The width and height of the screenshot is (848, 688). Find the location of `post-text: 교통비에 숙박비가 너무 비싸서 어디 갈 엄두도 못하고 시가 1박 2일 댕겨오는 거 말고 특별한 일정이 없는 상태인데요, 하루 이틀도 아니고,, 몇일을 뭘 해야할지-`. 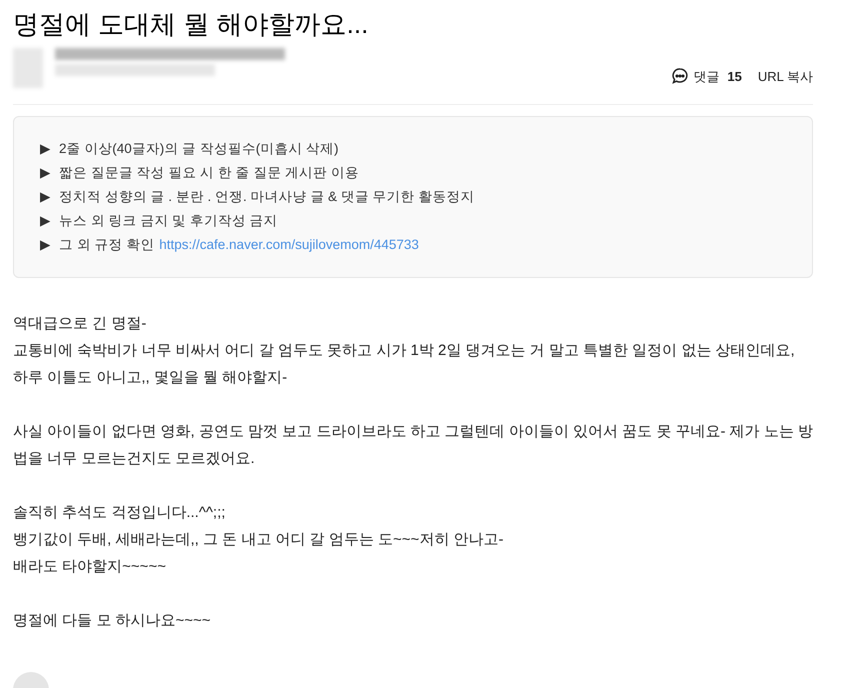

post-text: 교통비에 숙박비가 너무 비싸서 어디 갈 엄두도 못하고 시가 1박 2일 댕겨오는 거 말고 특별한 일정이 없는 상태인데요, 하루 이틀도 아니고,, 몇일을 뭘 해야할지- is located at coordinates (404, 364).